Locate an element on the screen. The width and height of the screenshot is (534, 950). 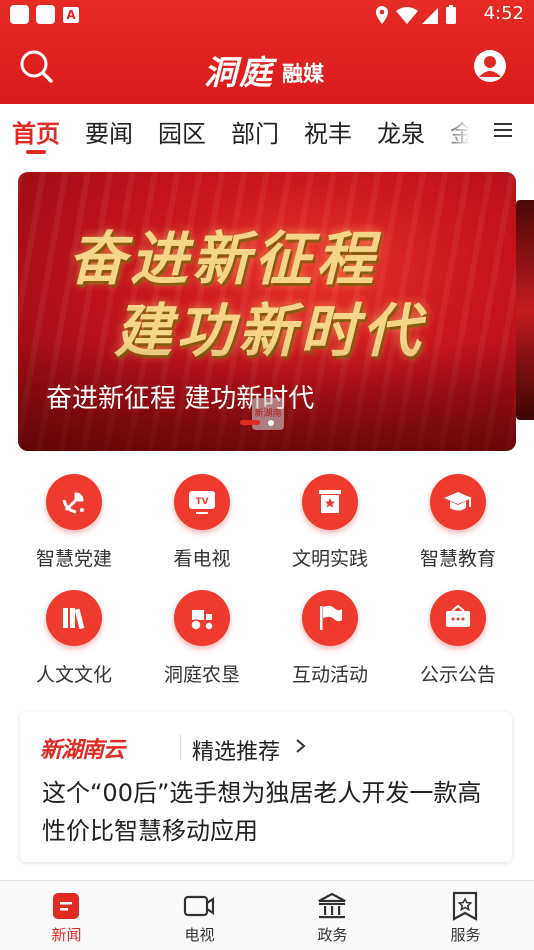
logo-script: 洞庭 is located at coordinates (239, 72).